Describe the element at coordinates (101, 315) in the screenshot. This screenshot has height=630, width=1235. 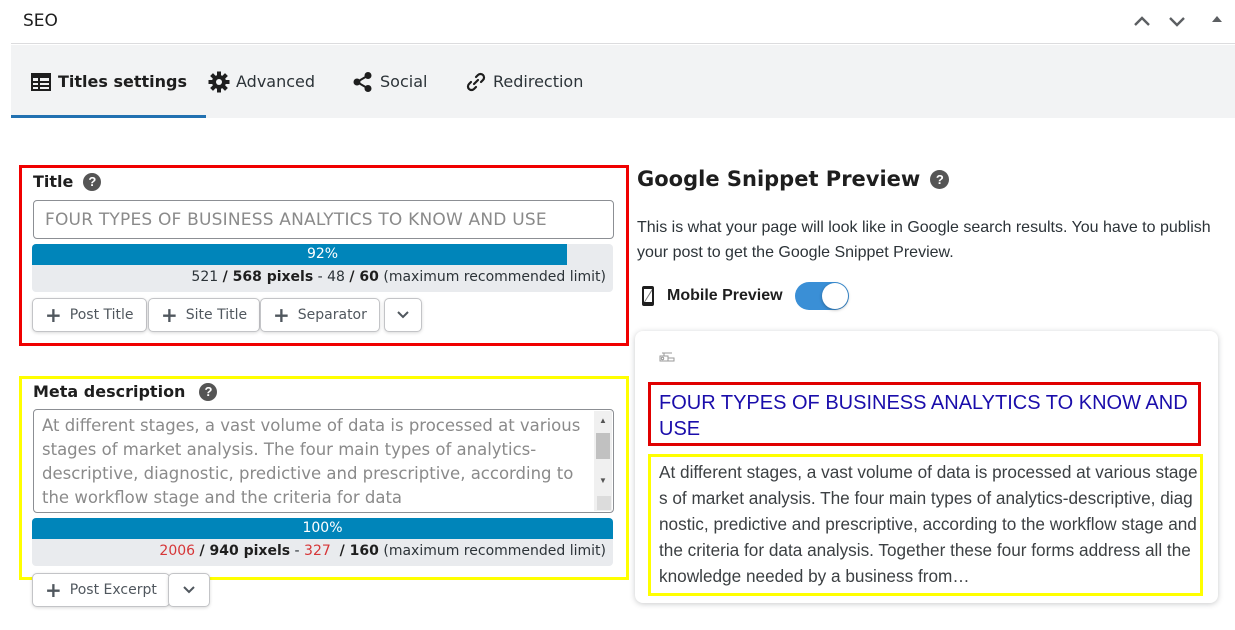
I see `button-label: Post Title` at that location.